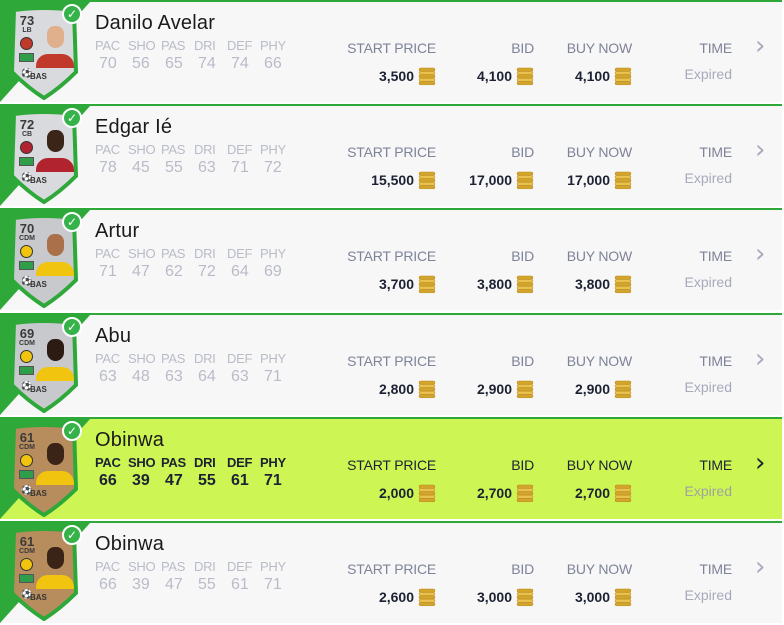  What do you see at coordinates (599, 465) in the screenshot?
I see `buy-now-label: BUY NOW` at bounding box center [599, 465].